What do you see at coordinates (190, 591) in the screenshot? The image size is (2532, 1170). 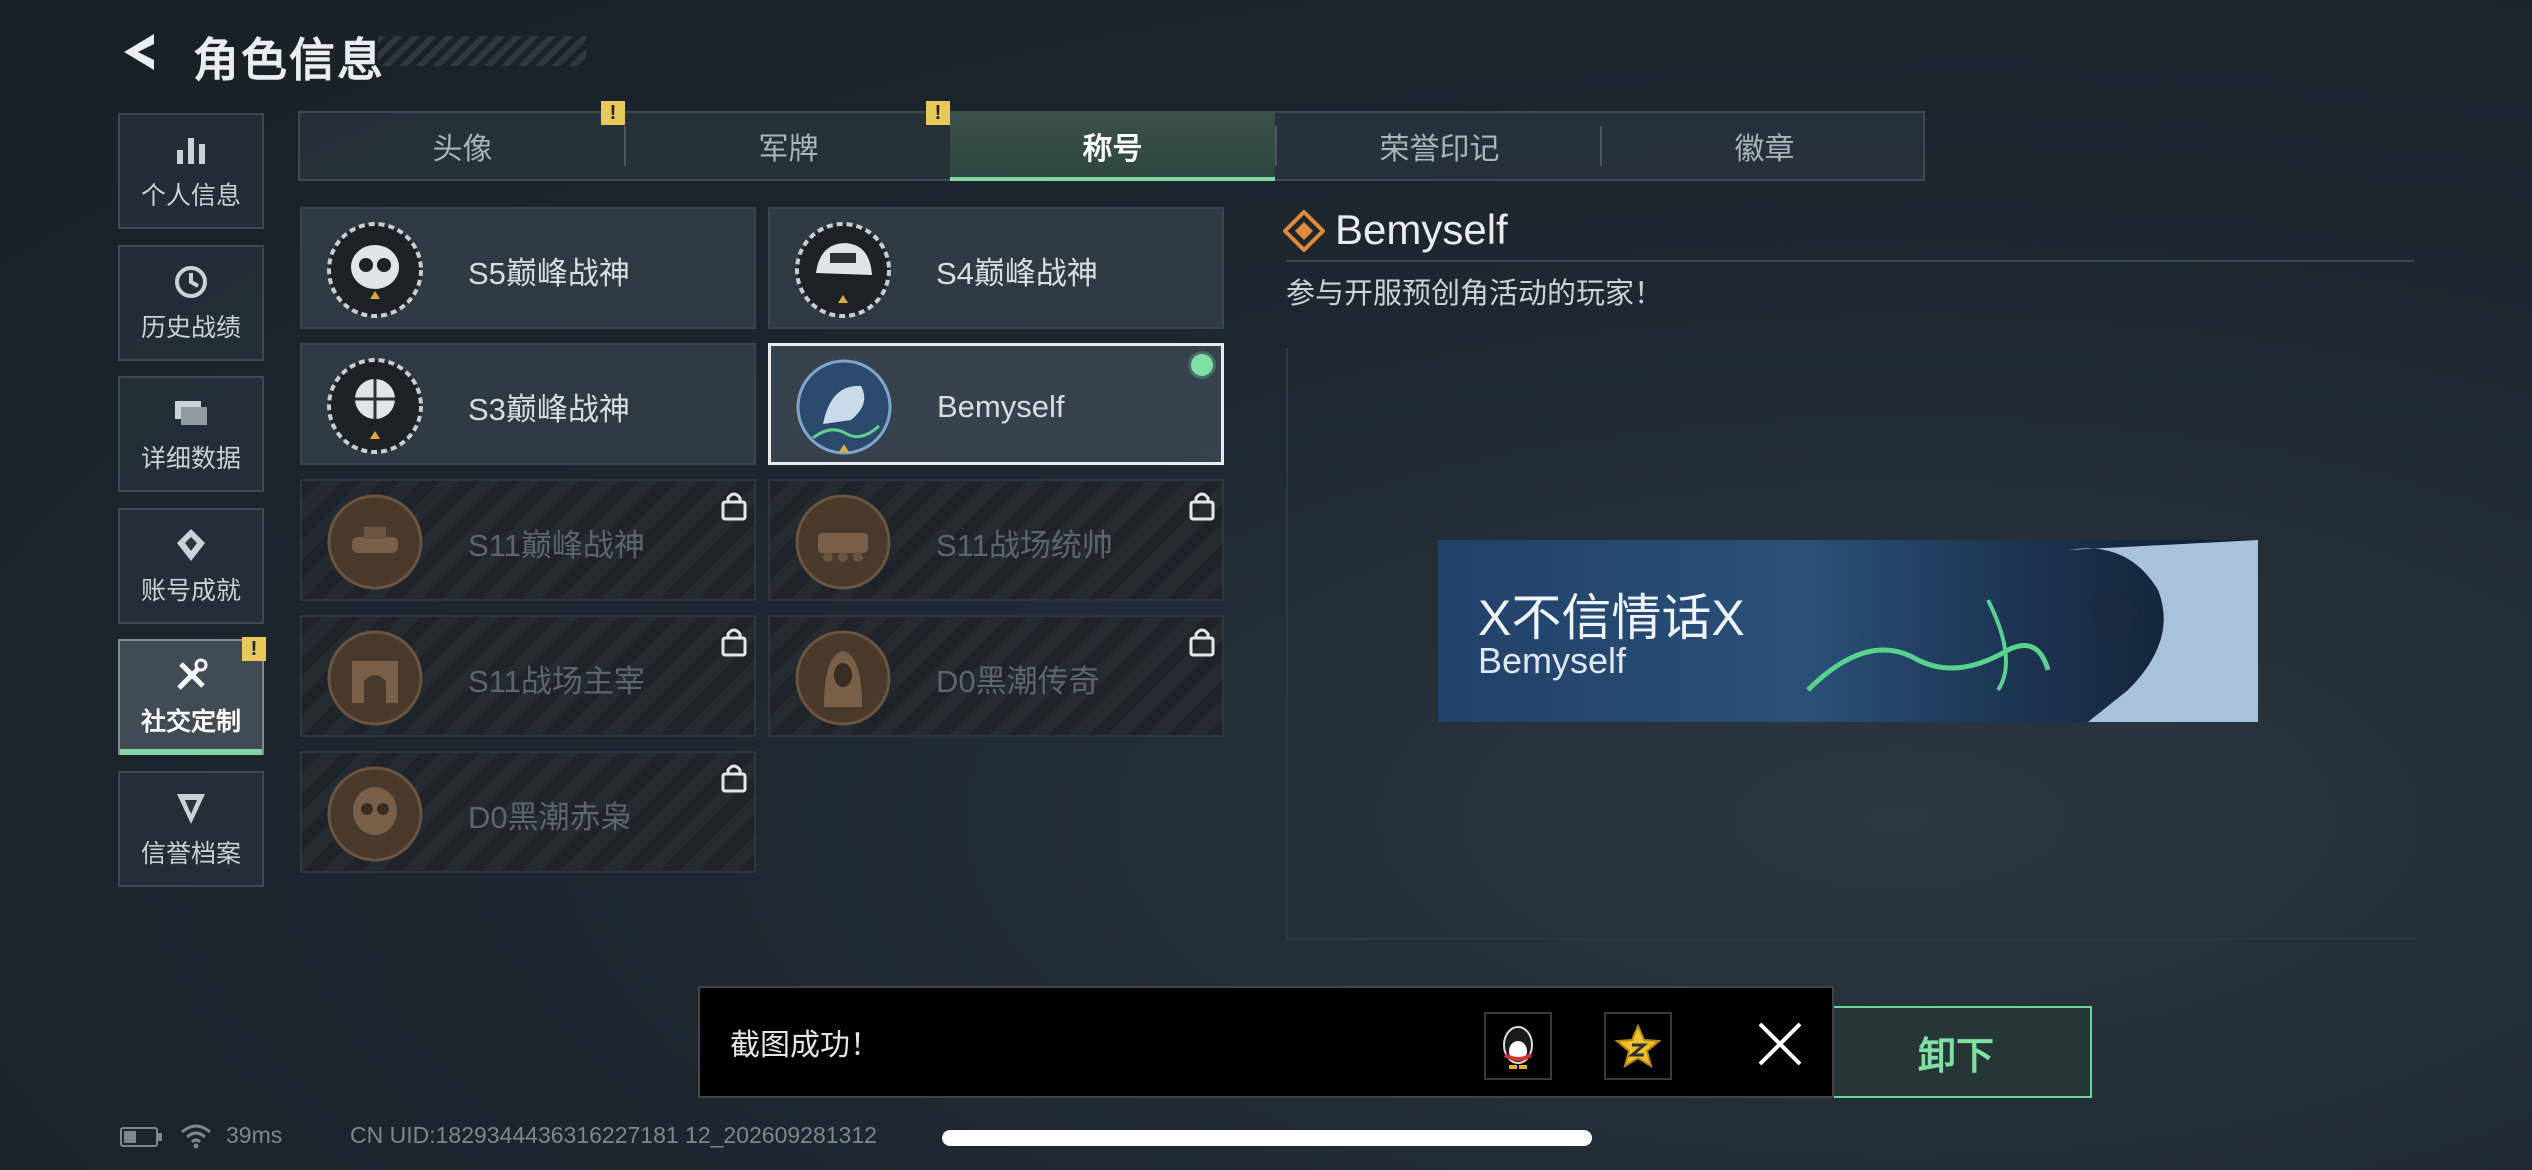 I see `nav-label: 账号成就` at bounding box center [190, 591].